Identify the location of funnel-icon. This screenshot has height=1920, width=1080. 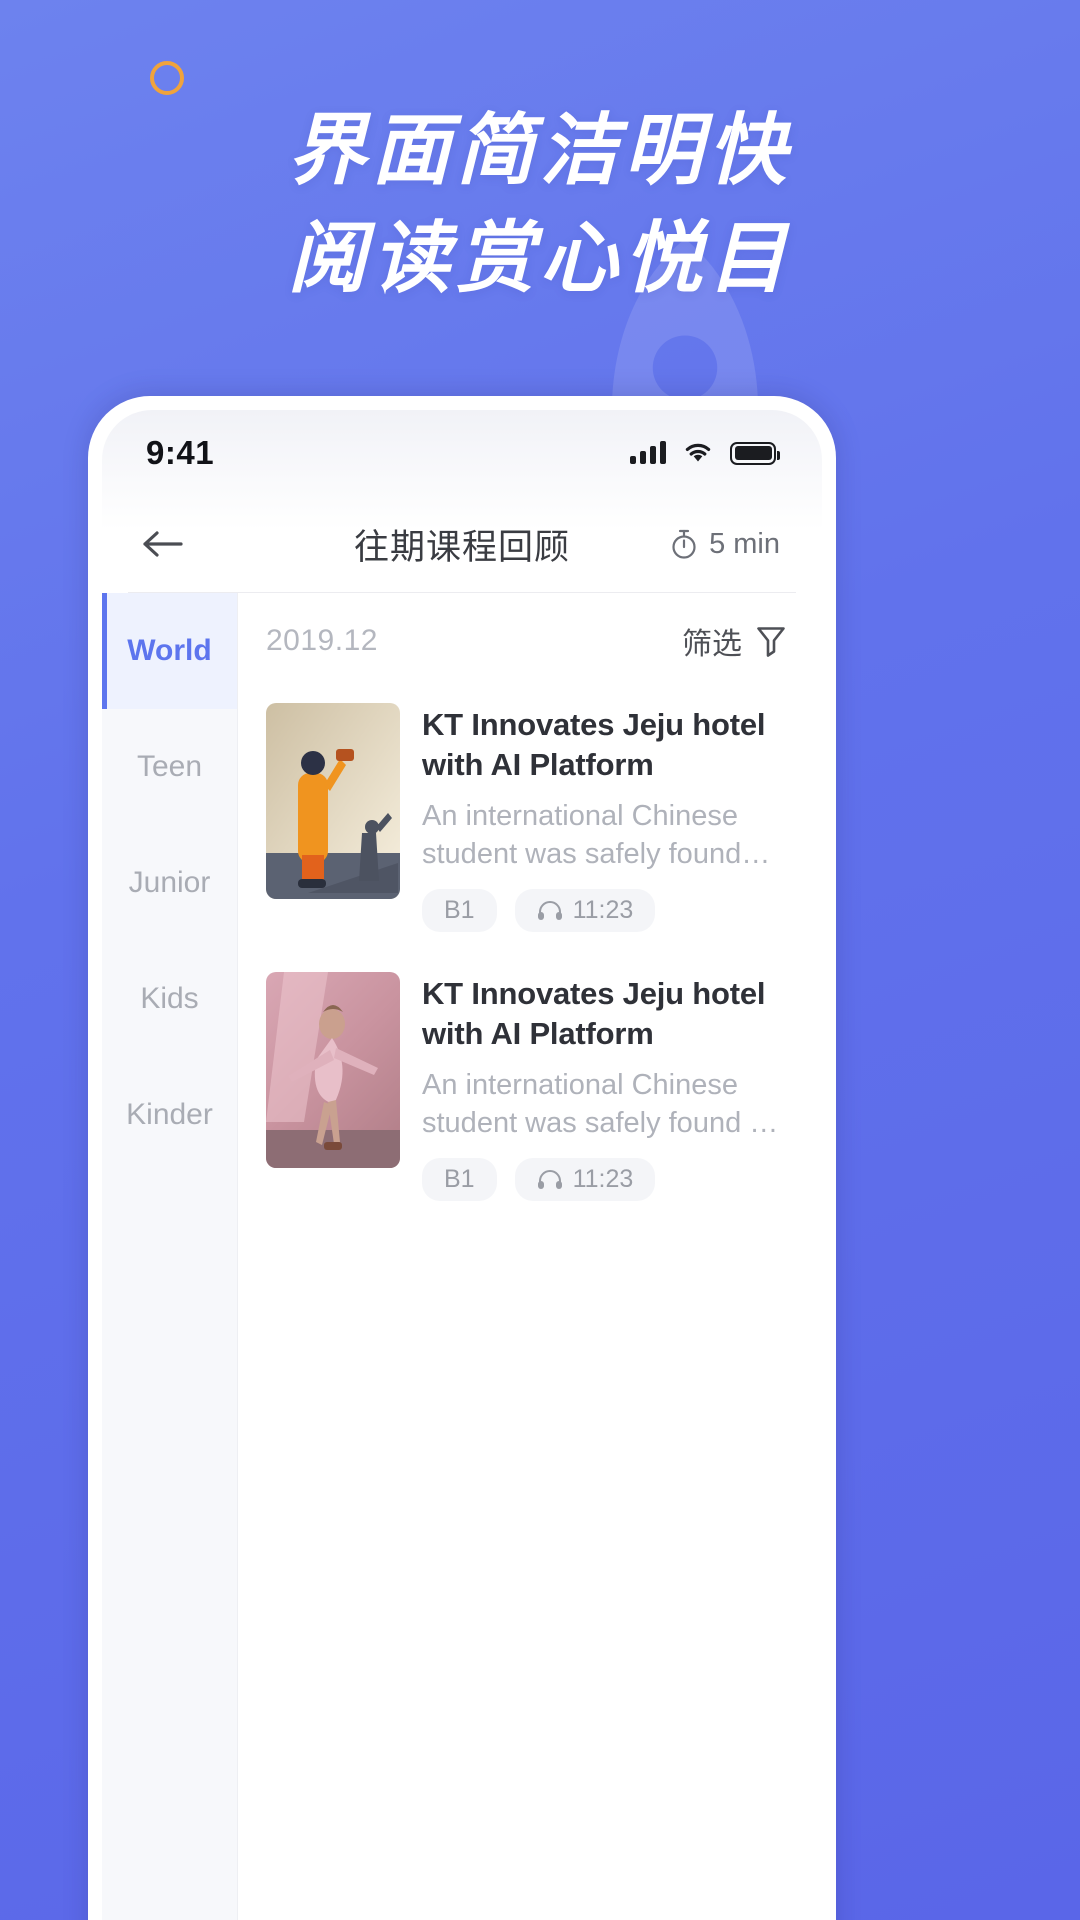
(771, 642).